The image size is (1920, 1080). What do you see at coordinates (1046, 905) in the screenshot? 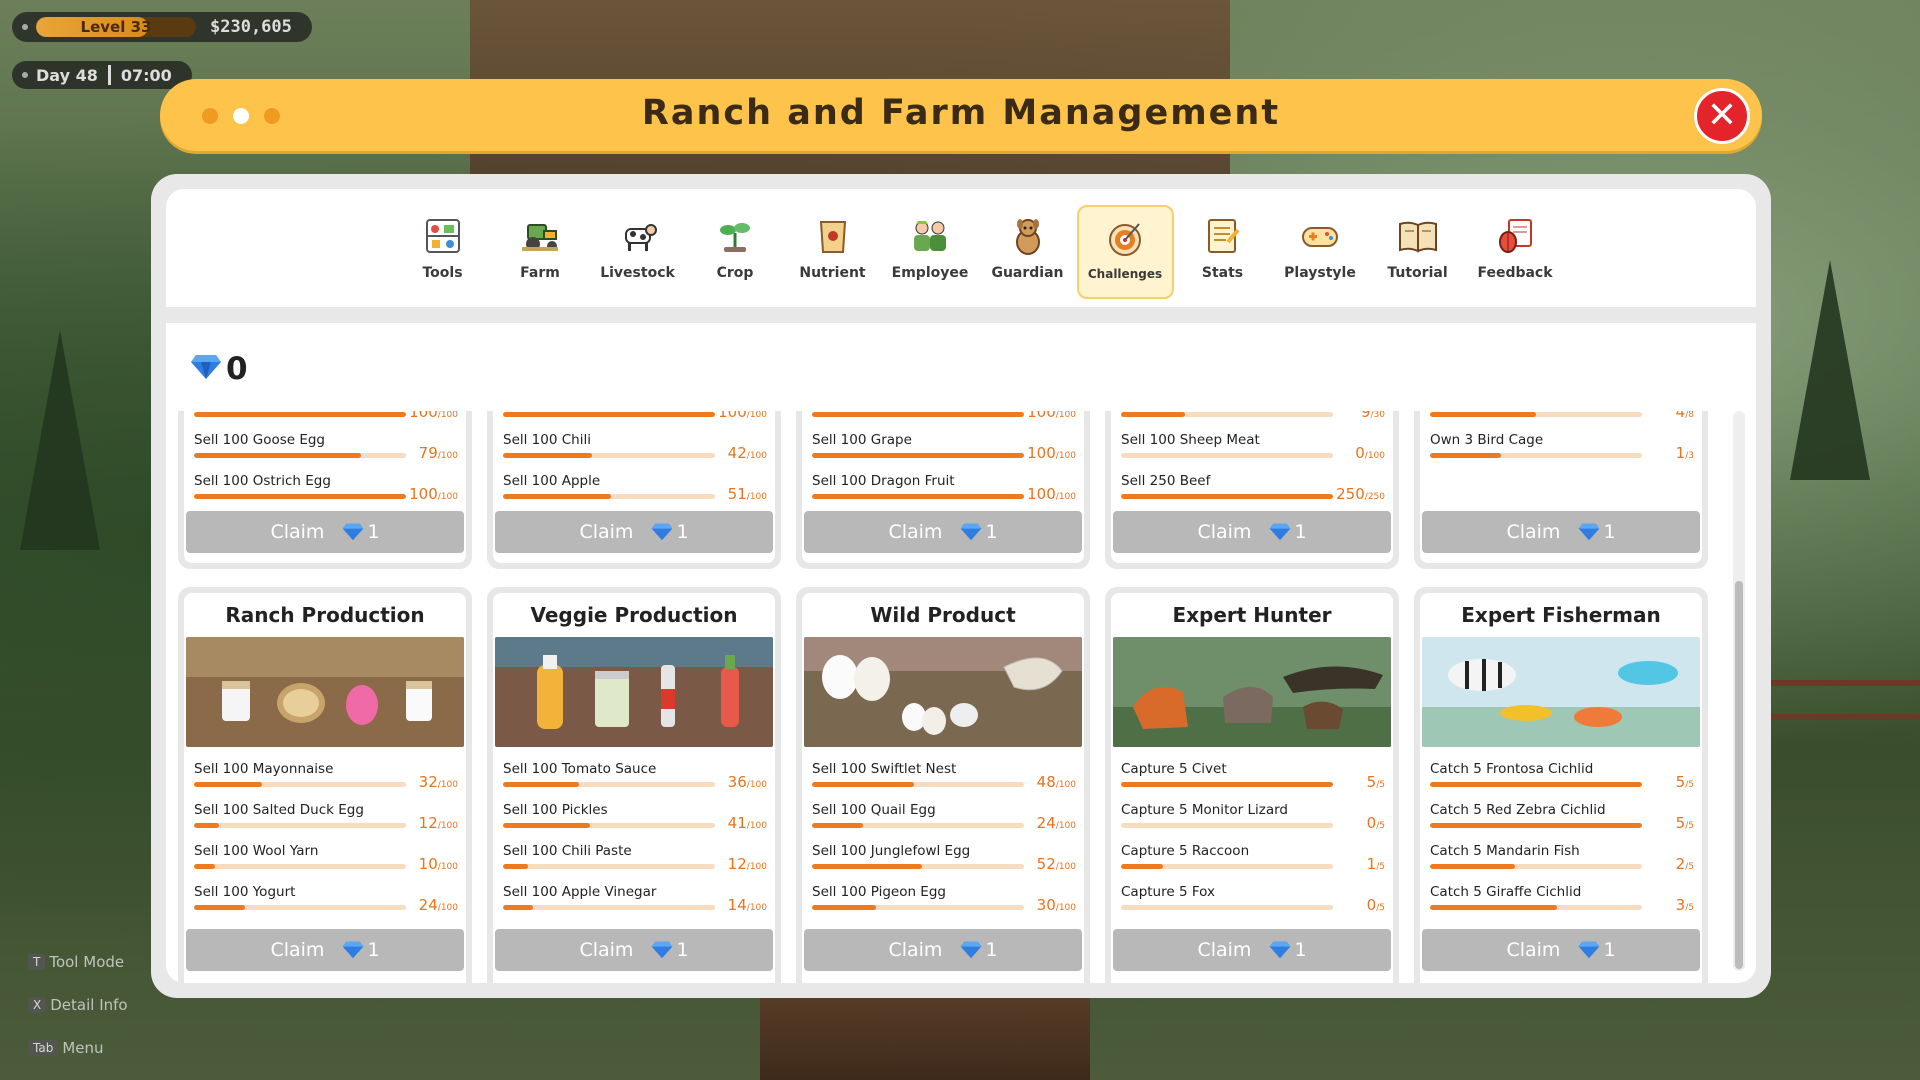
I see `task-current: 30` at bounding box center [1046, 905].